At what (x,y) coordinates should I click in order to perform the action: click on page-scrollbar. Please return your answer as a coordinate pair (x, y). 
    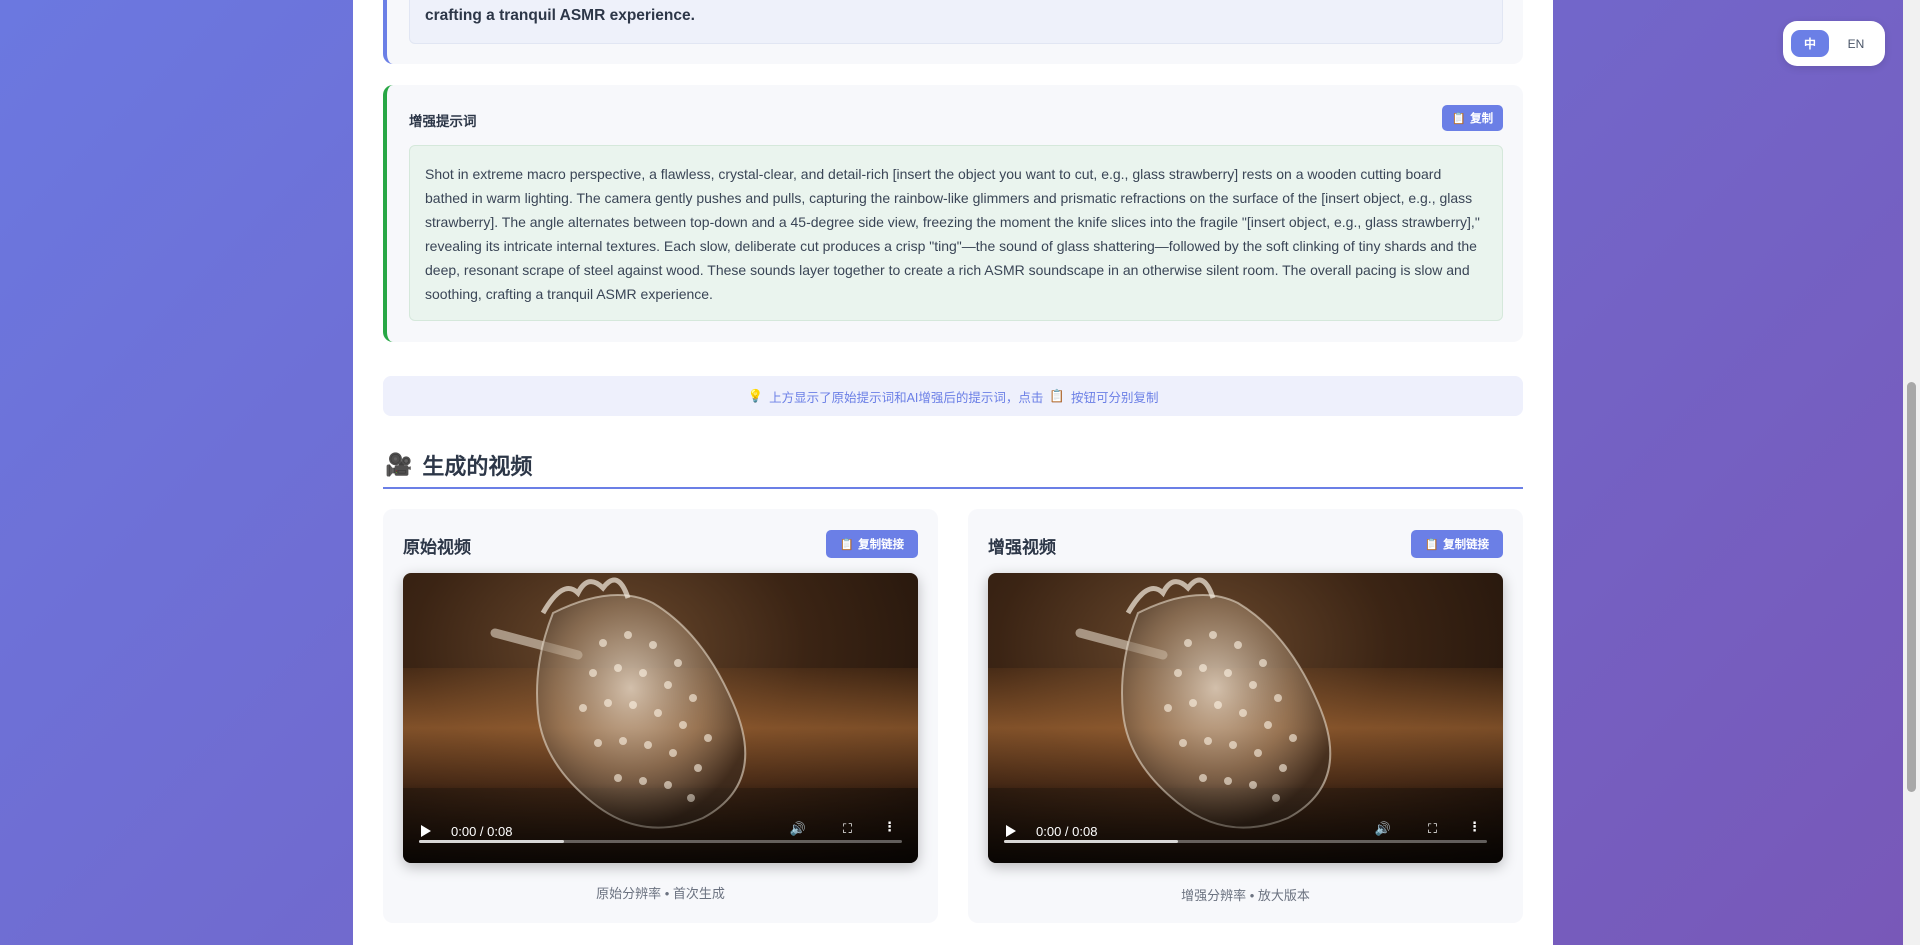
    Looking at the image, I should click on (1911, 472).